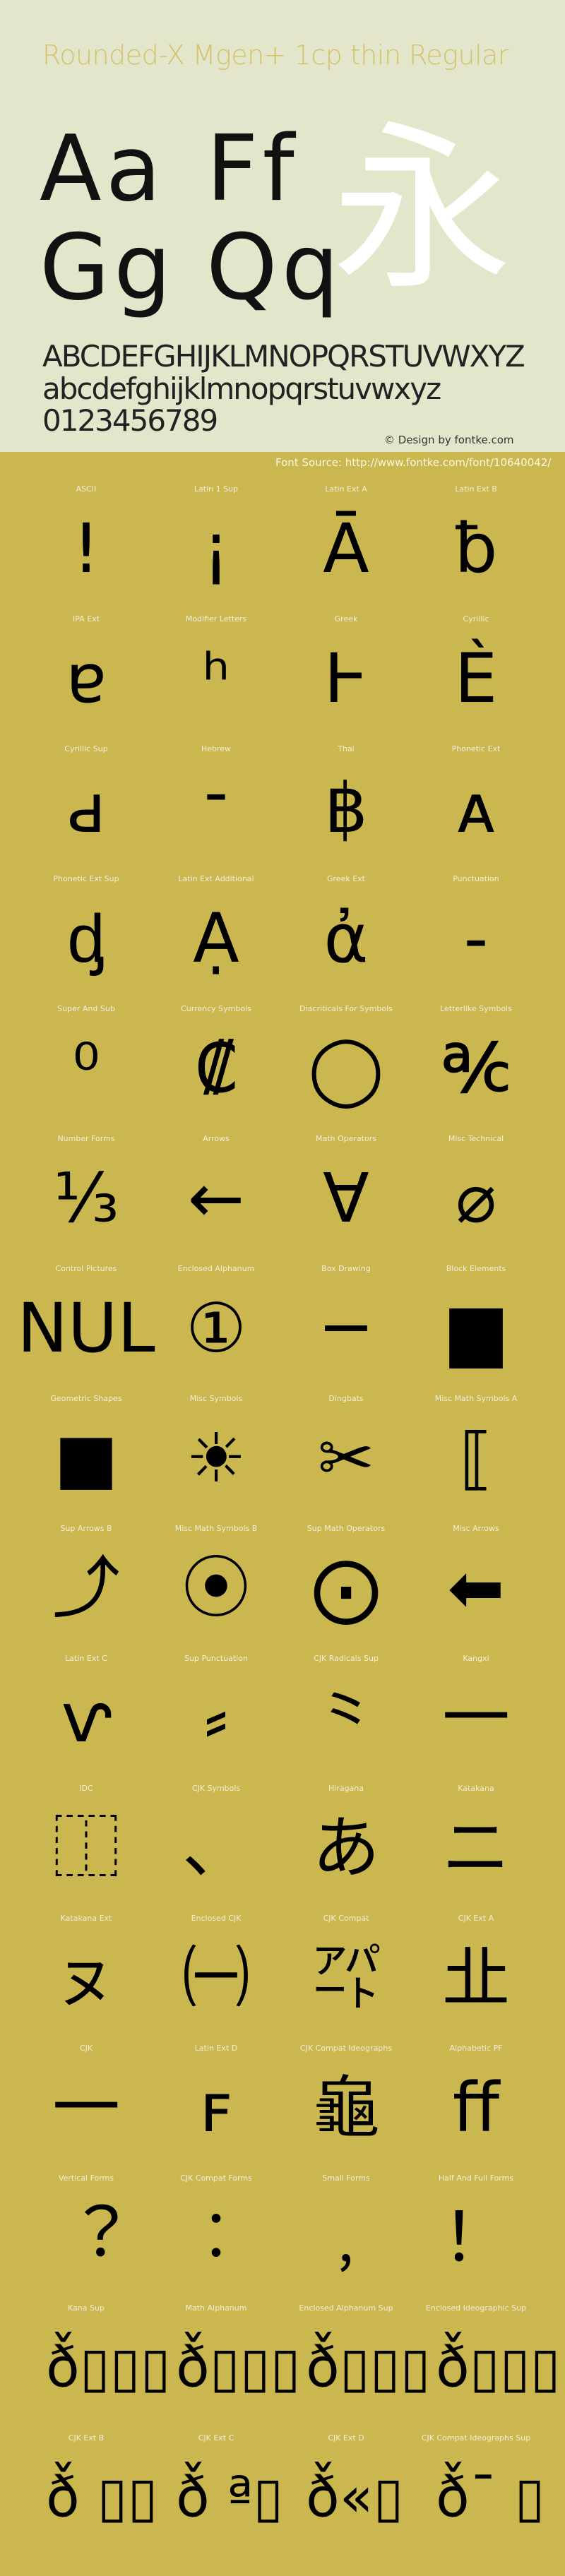 This screenshot has width=565, height=2576. What do you see at coordinates (86, 809) in the screenshot?
I see `block-cell: Cyrillic Sup ԁ` at bounding box center [86, 809].